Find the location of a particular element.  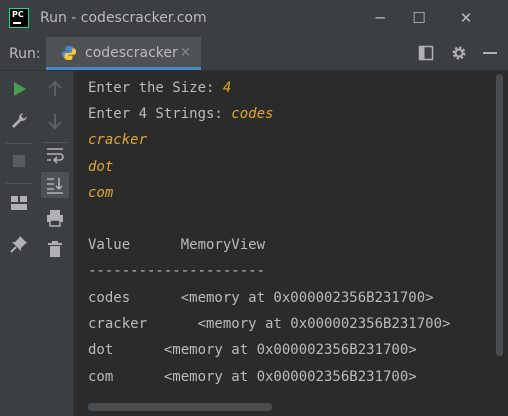

wrench-icon is located at coordinates (19, 121).